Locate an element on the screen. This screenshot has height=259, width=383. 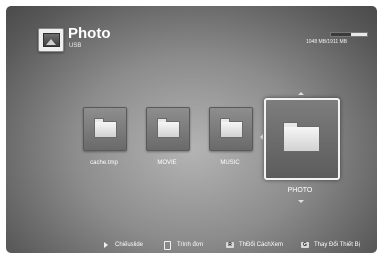
folder-label: cache.tmp is located at coordinates (104, 163).